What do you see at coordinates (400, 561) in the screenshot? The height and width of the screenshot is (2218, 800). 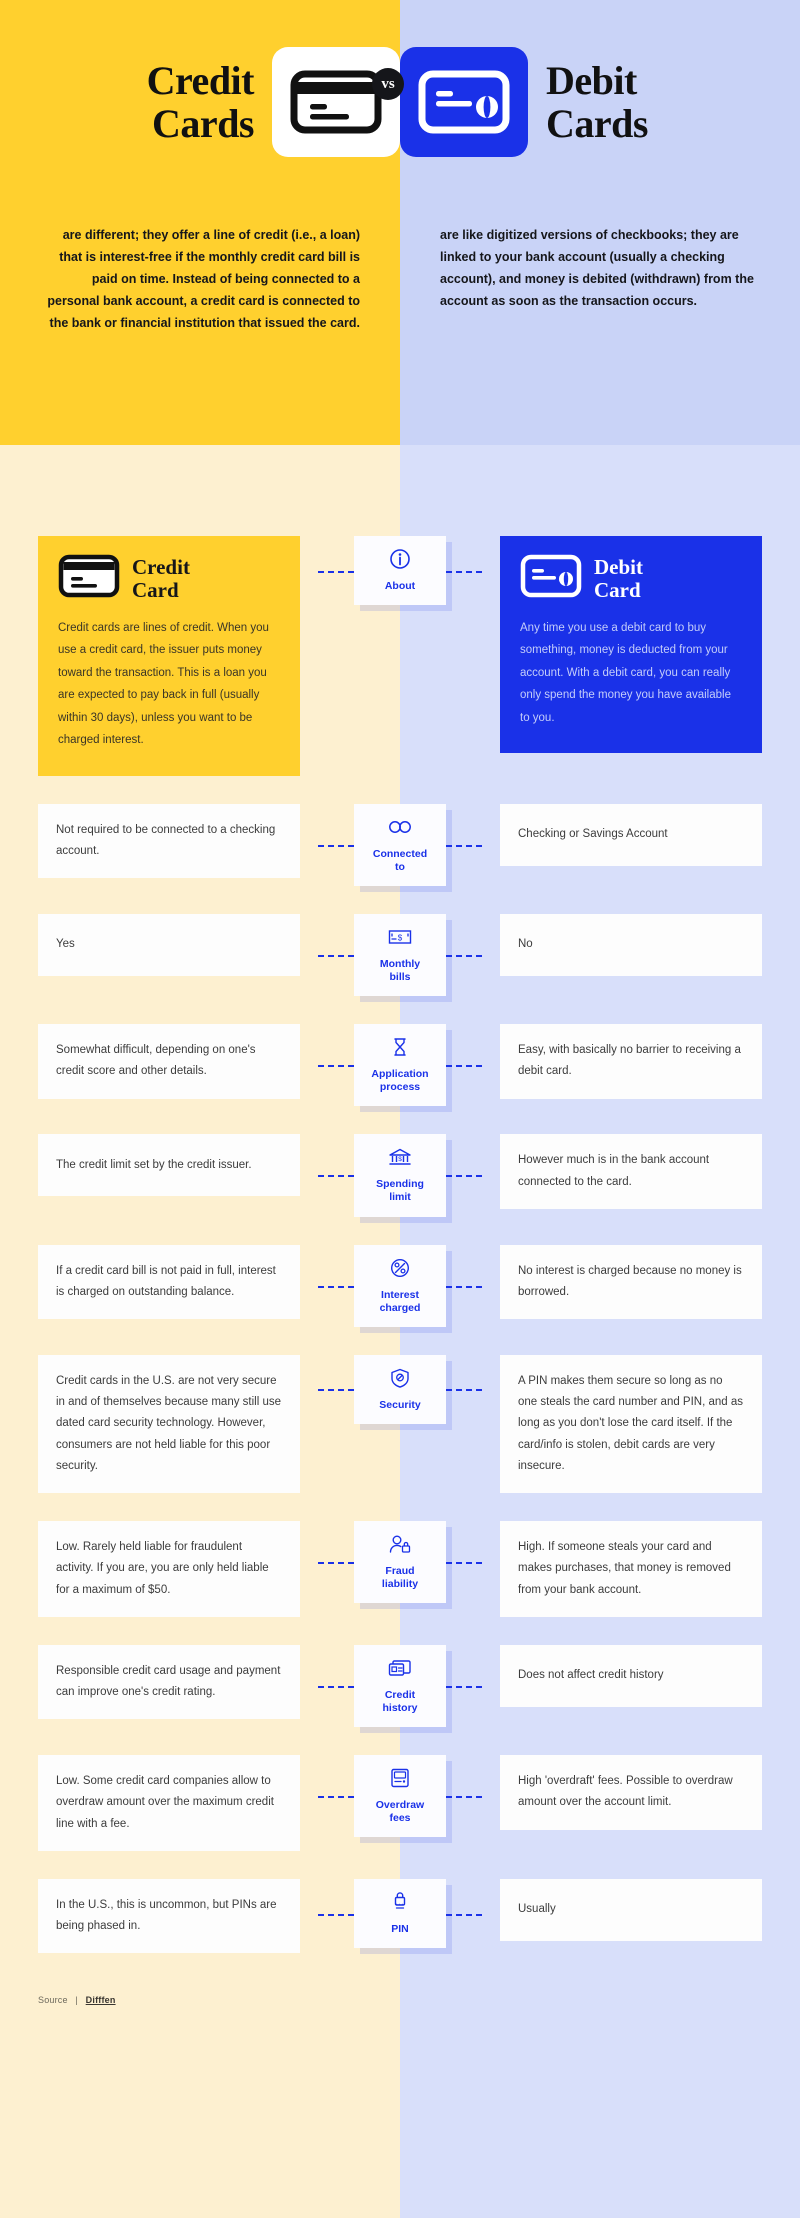 I see `info-circle-icon` at bounding box center [400, 561].